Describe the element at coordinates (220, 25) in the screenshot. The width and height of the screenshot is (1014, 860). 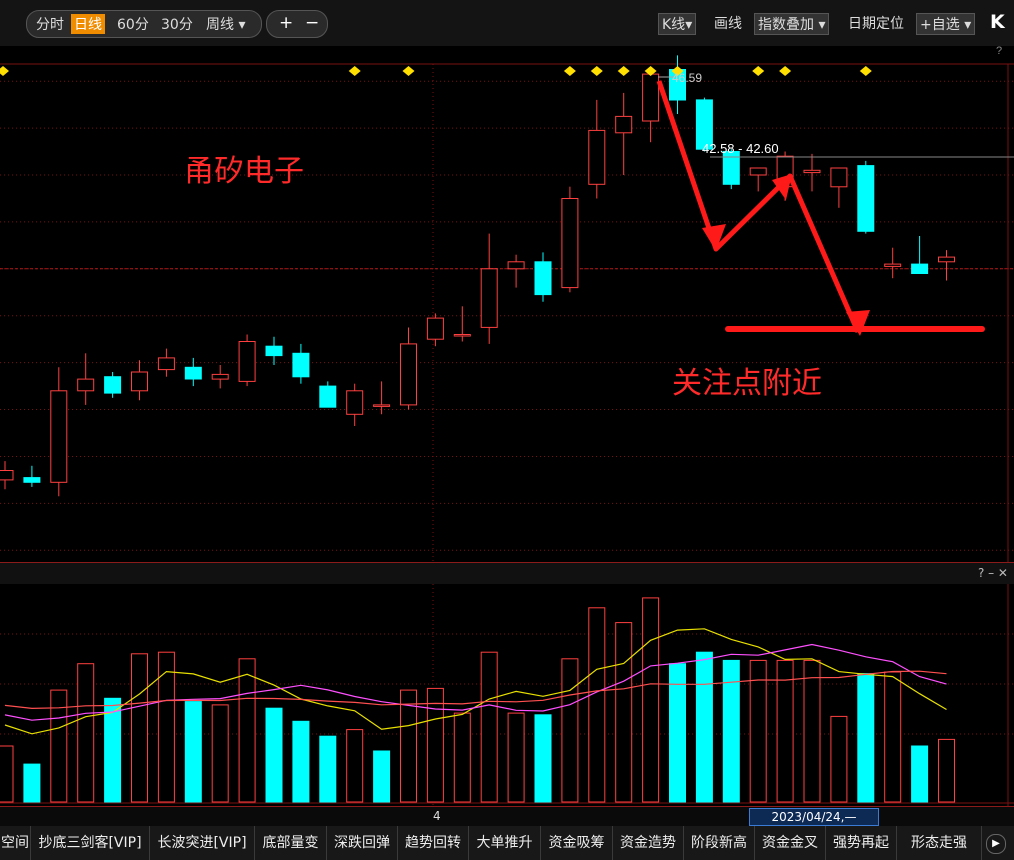
I see `period-weekly-label: 周线` at that location.